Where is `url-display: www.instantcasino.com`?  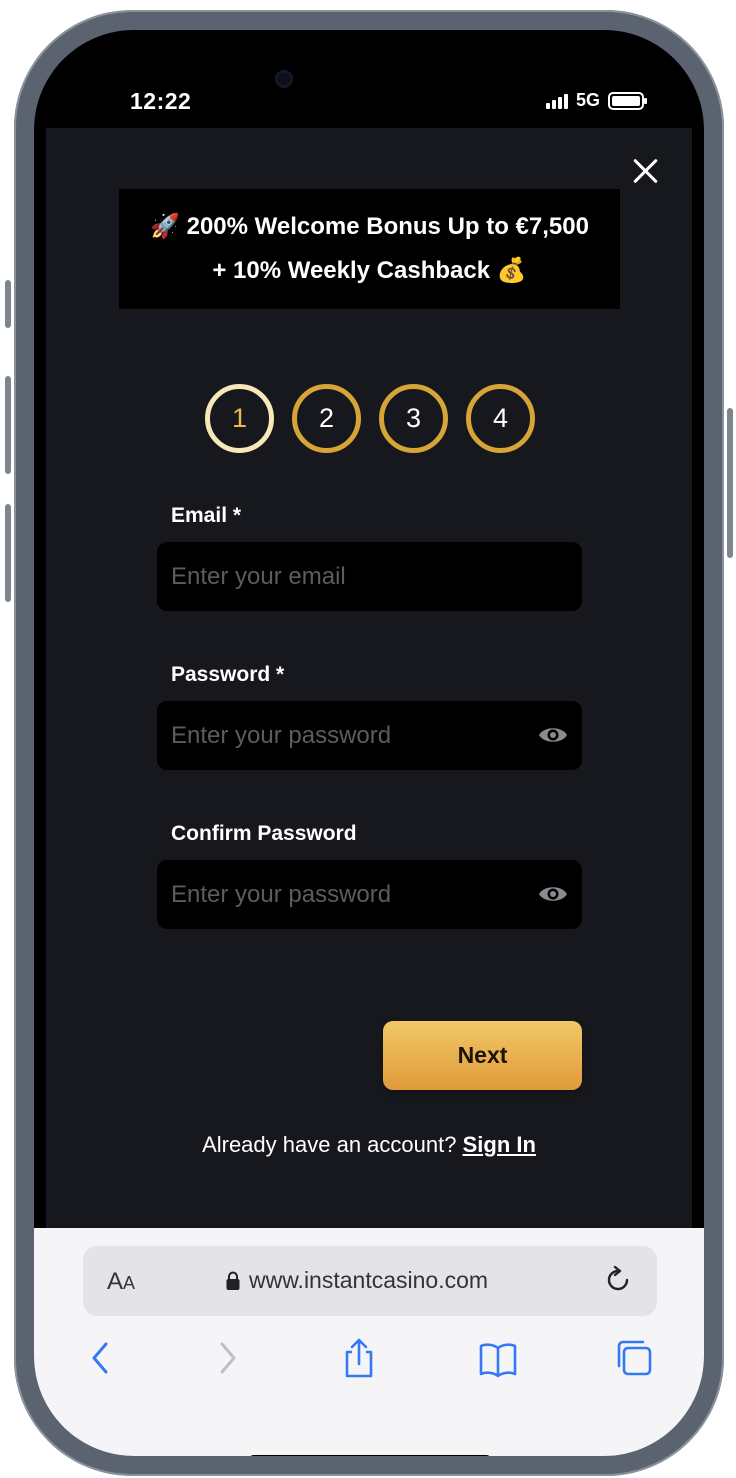
url-display: www.instantcasino.com is located at coordinates (356, 1280).